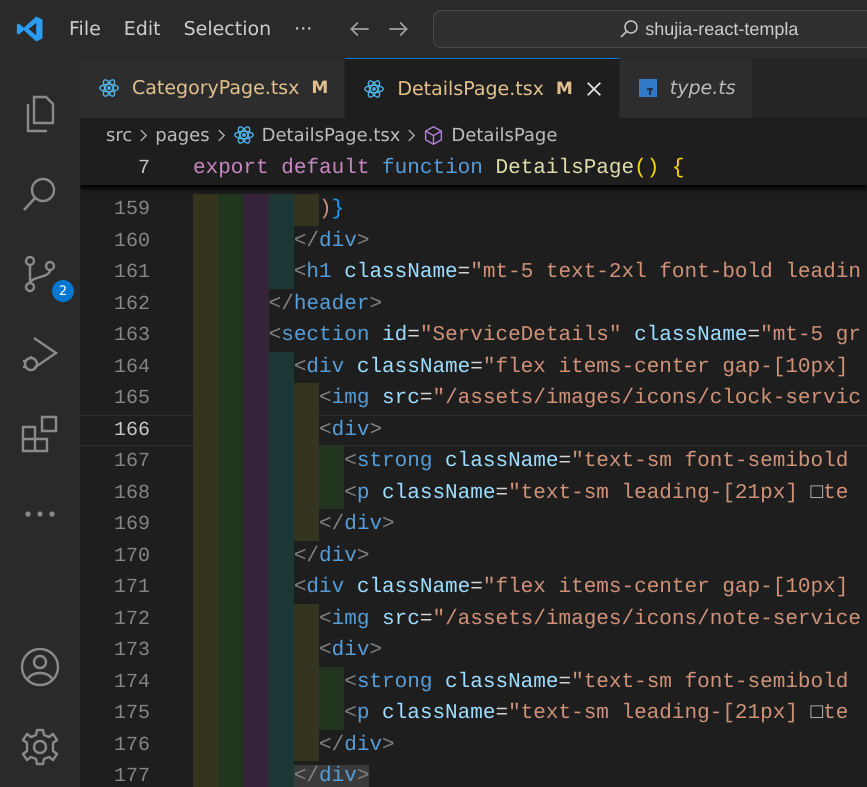  I want to click on line-number: 174, so click(131, 682).